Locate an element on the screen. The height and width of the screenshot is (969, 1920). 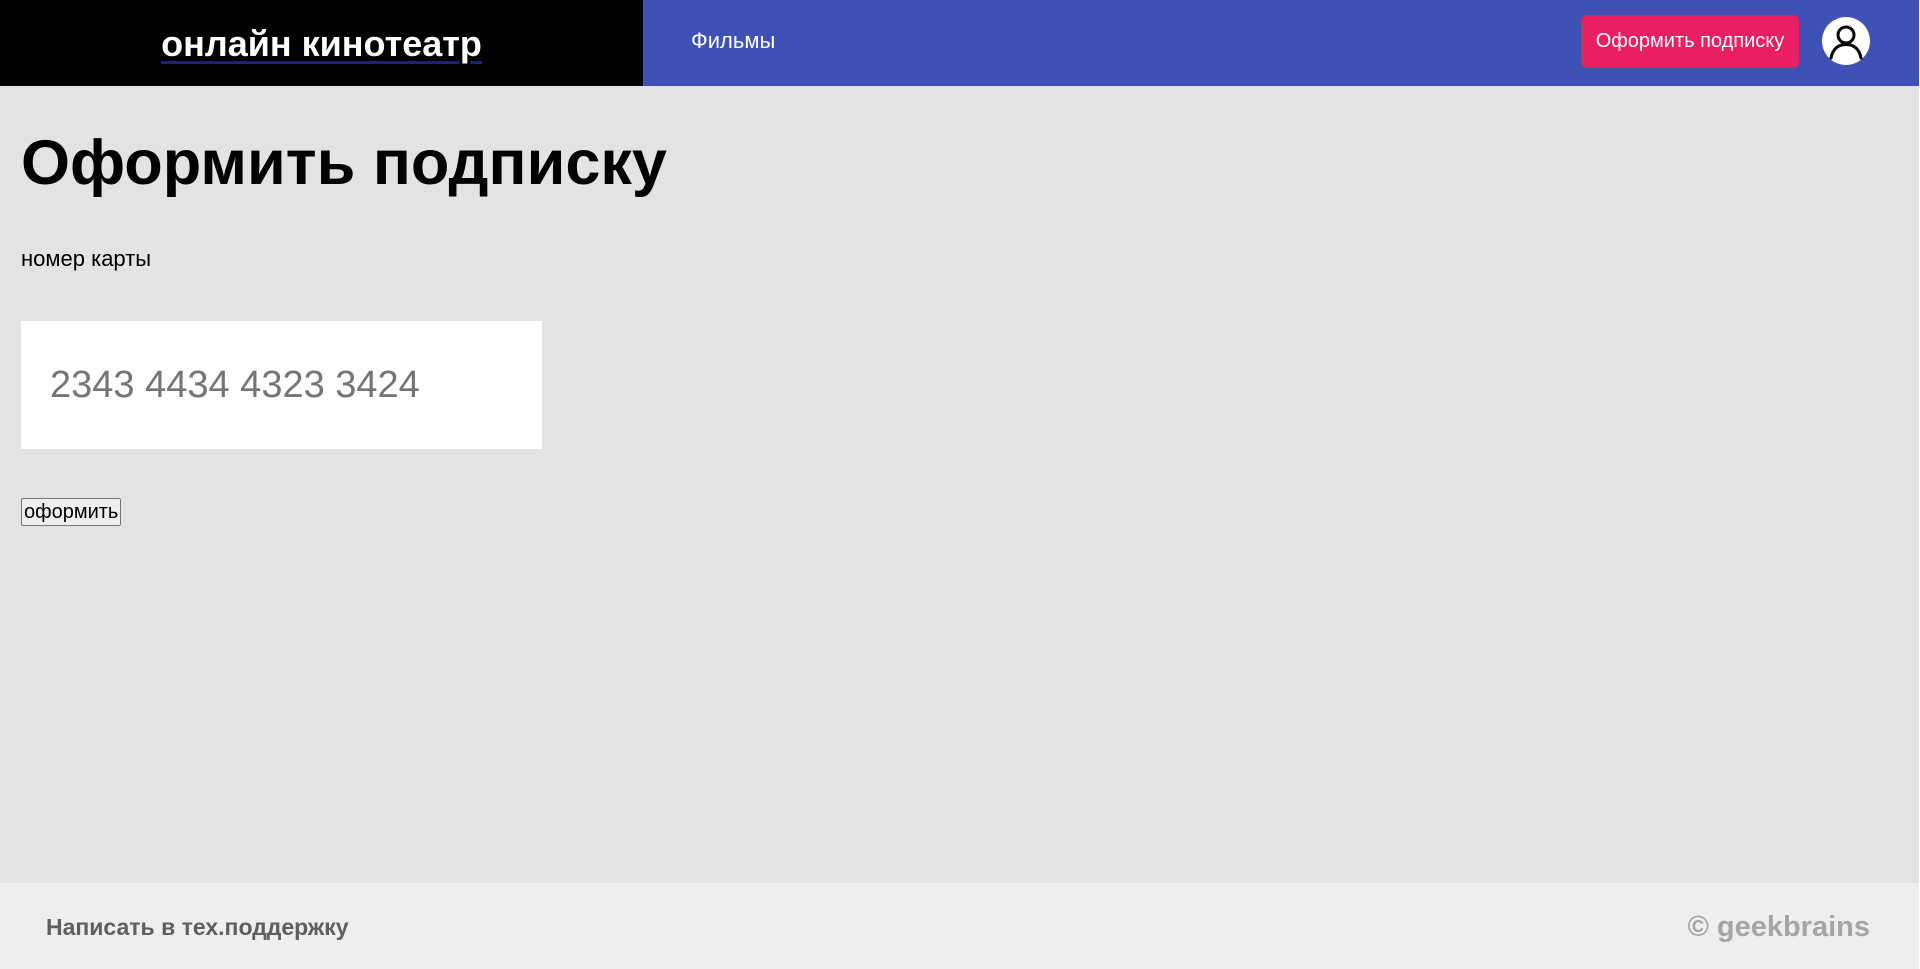
support-link: Написать в тех.поддержку is located at coordinates (197, 927).